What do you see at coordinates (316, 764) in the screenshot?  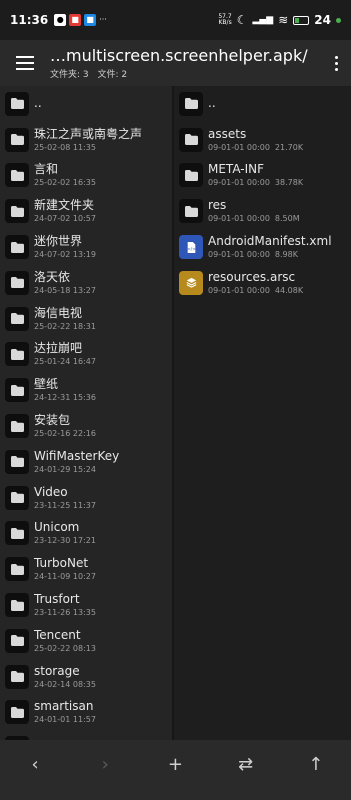 I see `parent-folder-button: ↑` at bounding box center [316, 764].